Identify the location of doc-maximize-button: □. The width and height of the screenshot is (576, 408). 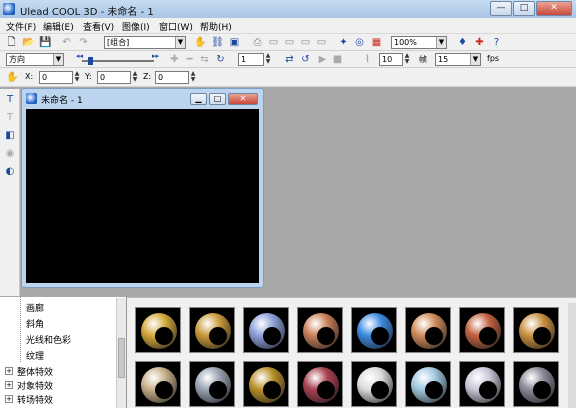
(217, 99).